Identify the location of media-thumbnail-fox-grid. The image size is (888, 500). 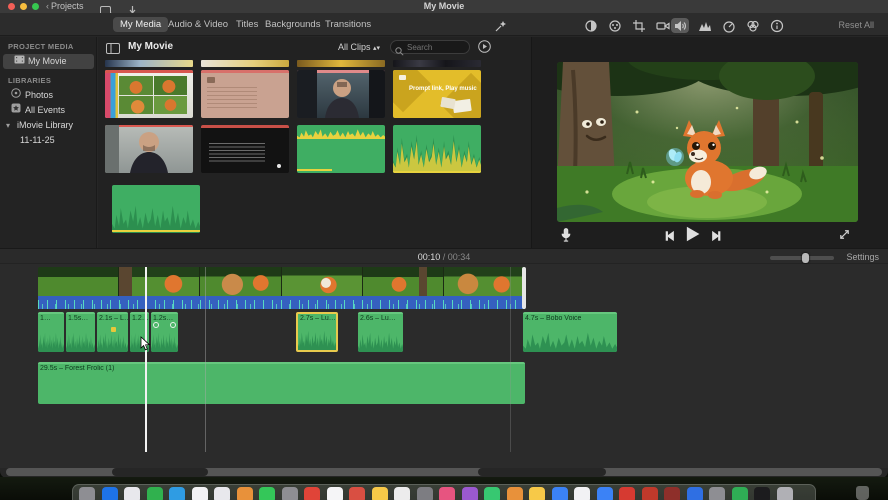
(149, 94).